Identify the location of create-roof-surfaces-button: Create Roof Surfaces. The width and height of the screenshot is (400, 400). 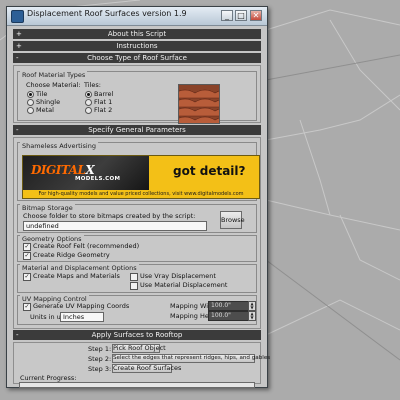
(146, 368).